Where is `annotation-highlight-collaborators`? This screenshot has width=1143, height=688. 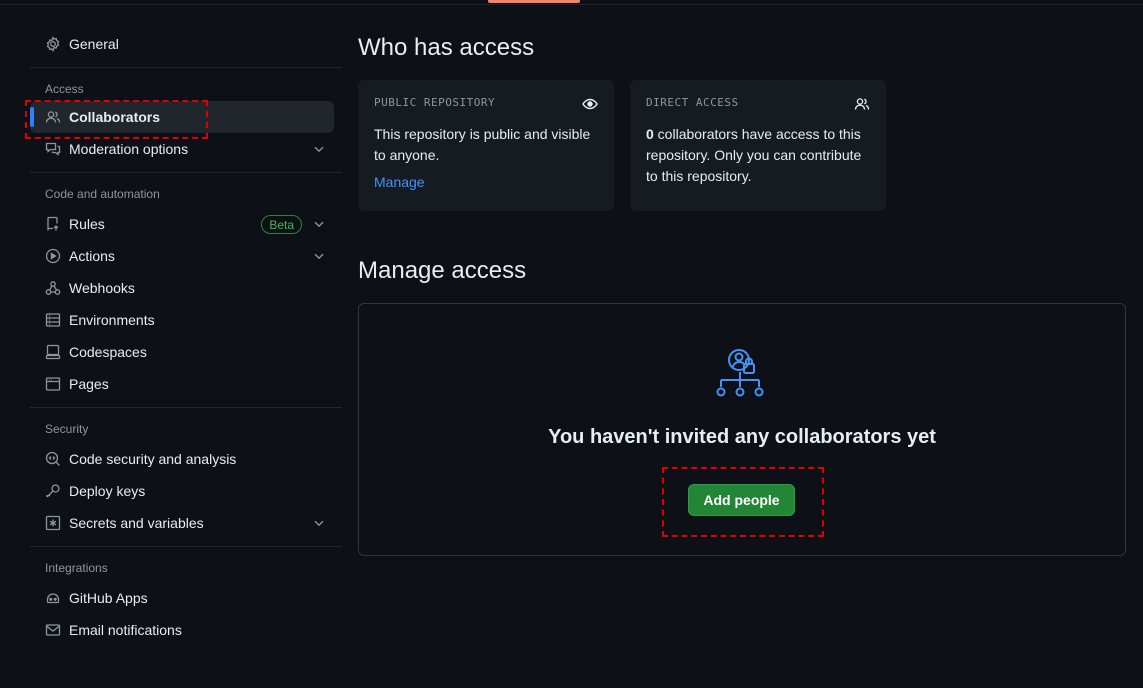
annotation-highlight-collaborators is located at coordinates (116, 119).